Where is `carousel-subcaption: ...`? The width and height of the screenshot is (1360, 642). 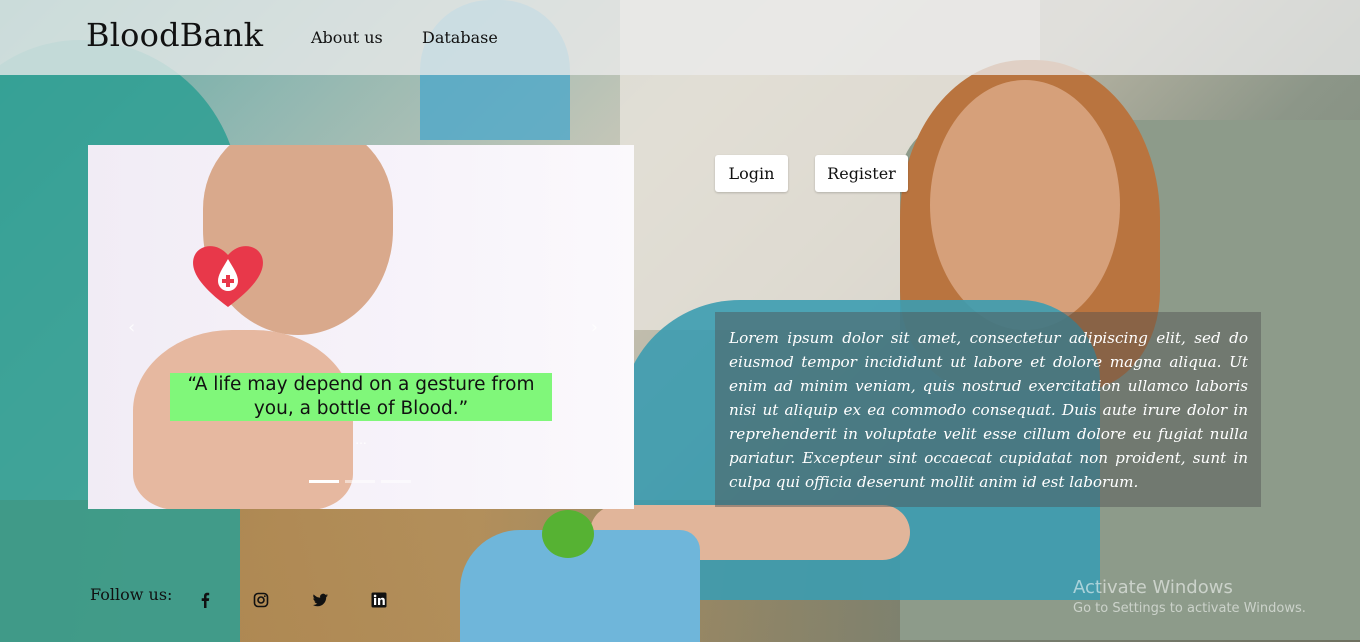
carousel-subcaption: ... is located at coordinates (361, 440).